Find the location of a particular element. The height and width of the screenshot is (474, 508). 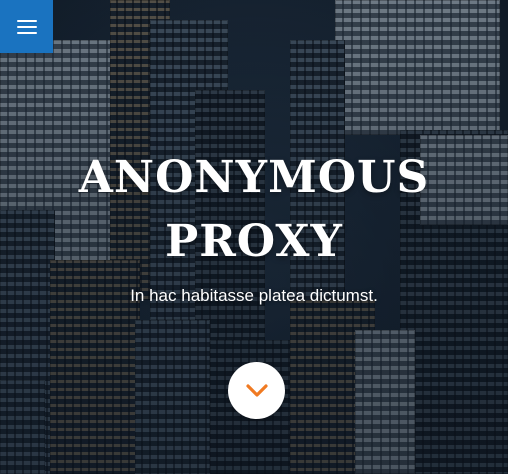

scroll-down-button is located at coordinates (256, 390).